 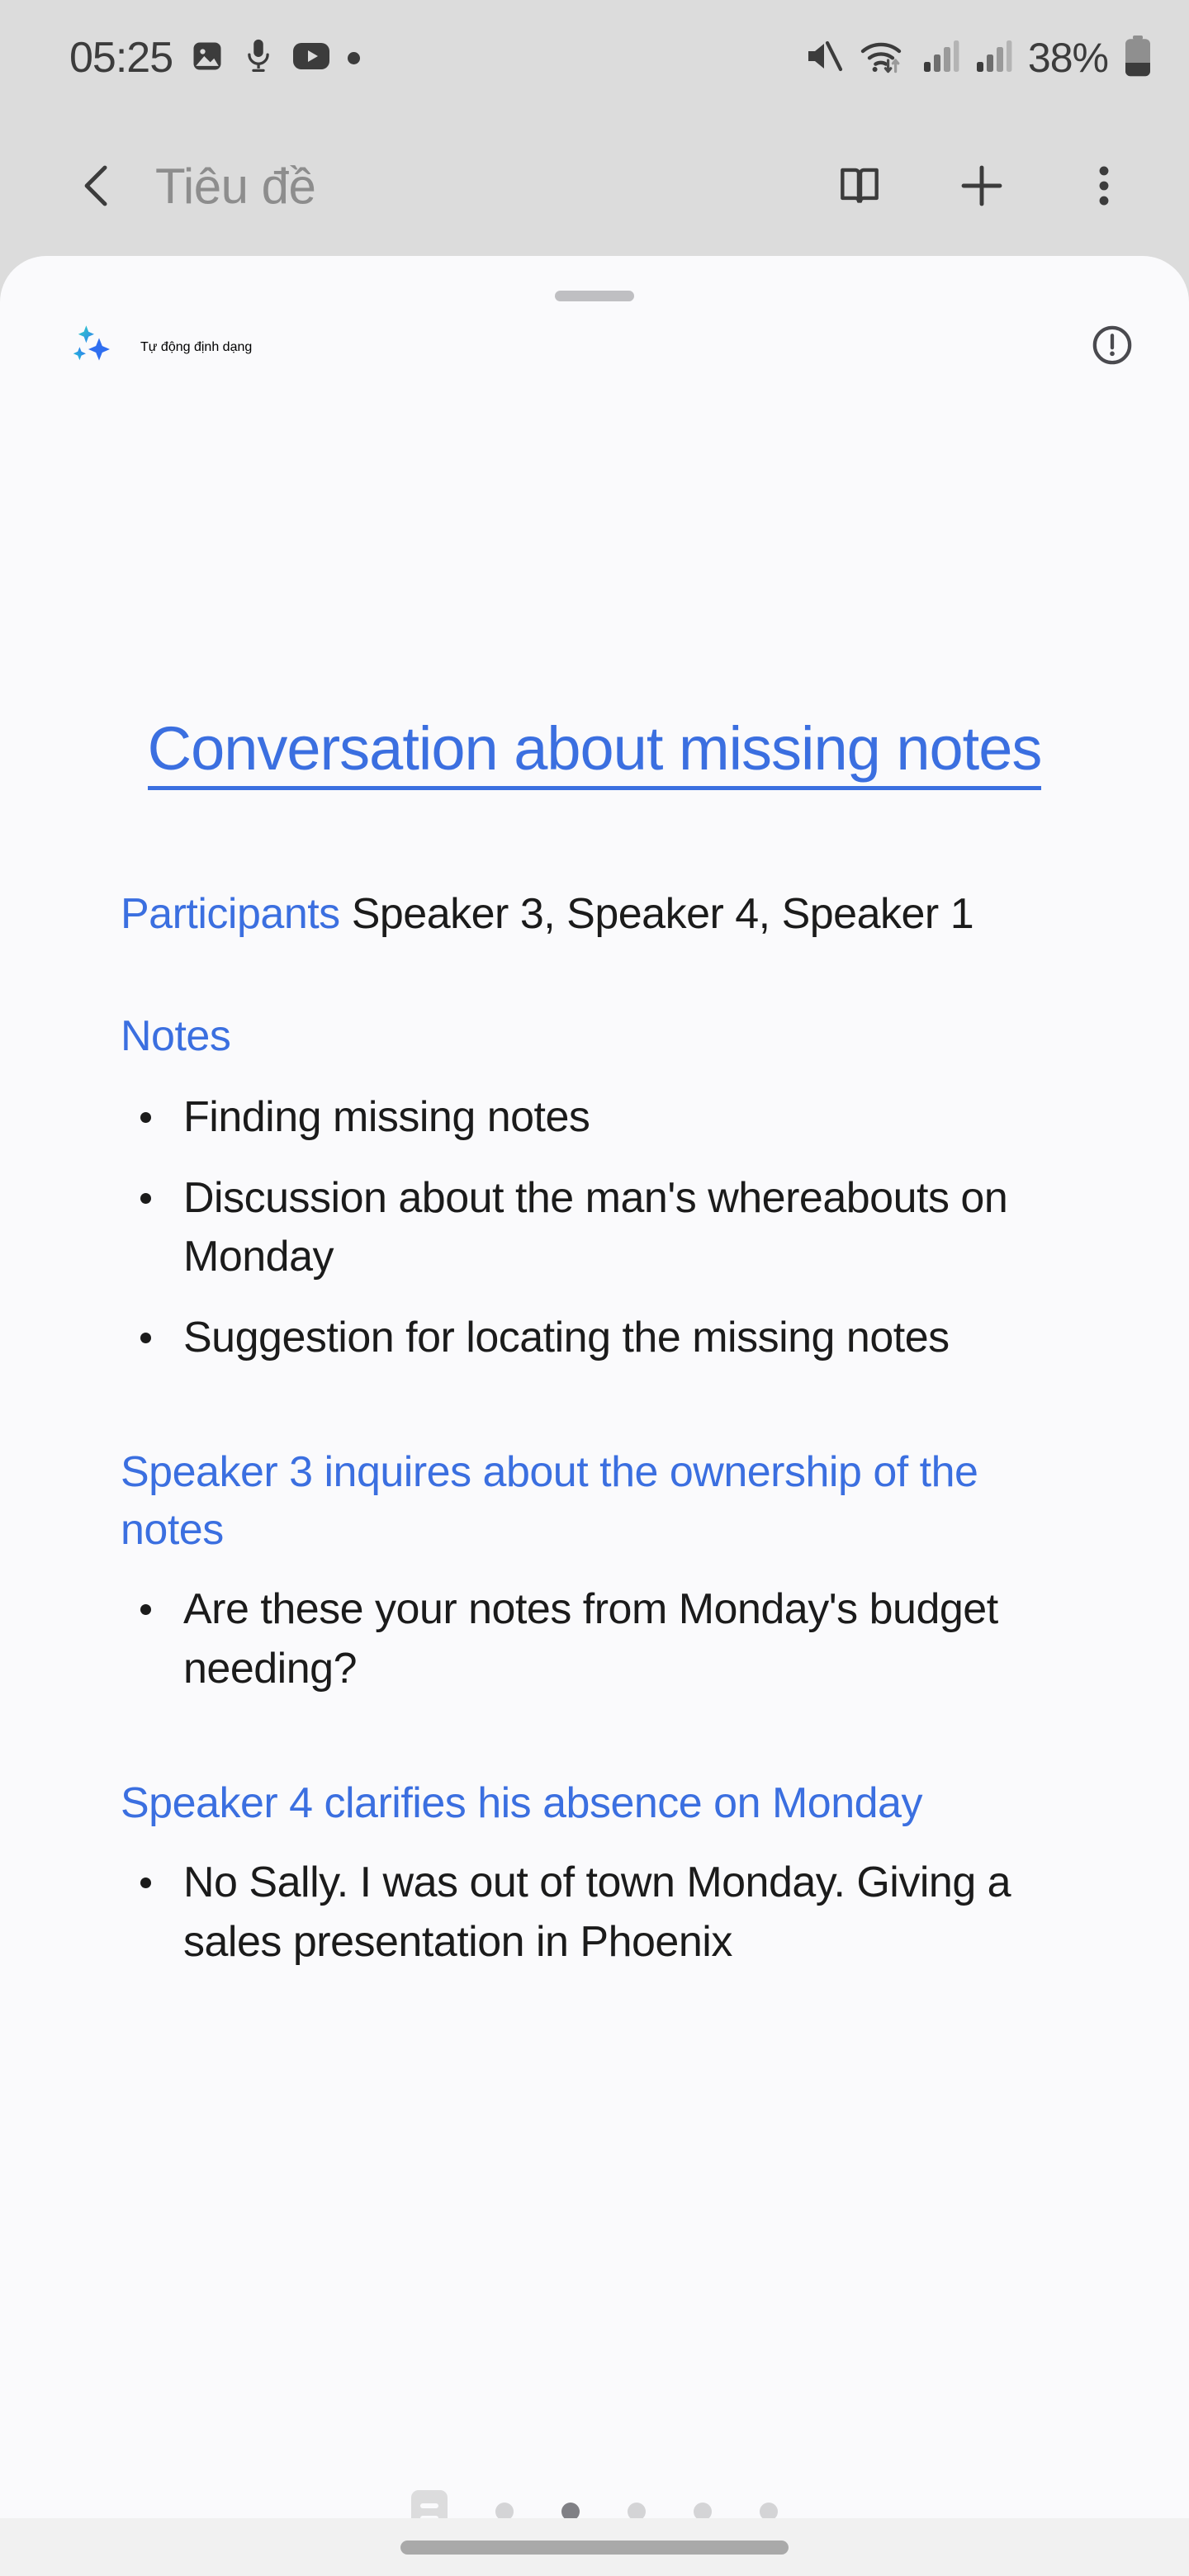 I want to click on status-clock: 05:25, so click(x=121, y=58).